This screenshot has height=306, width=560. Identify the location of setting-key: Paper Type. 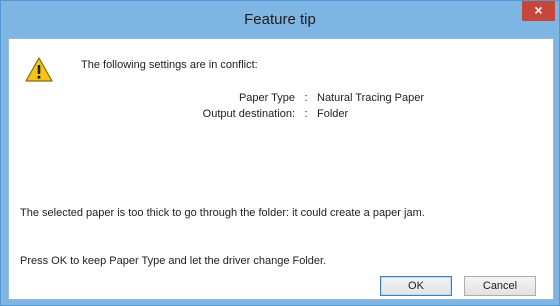
(266, 98).